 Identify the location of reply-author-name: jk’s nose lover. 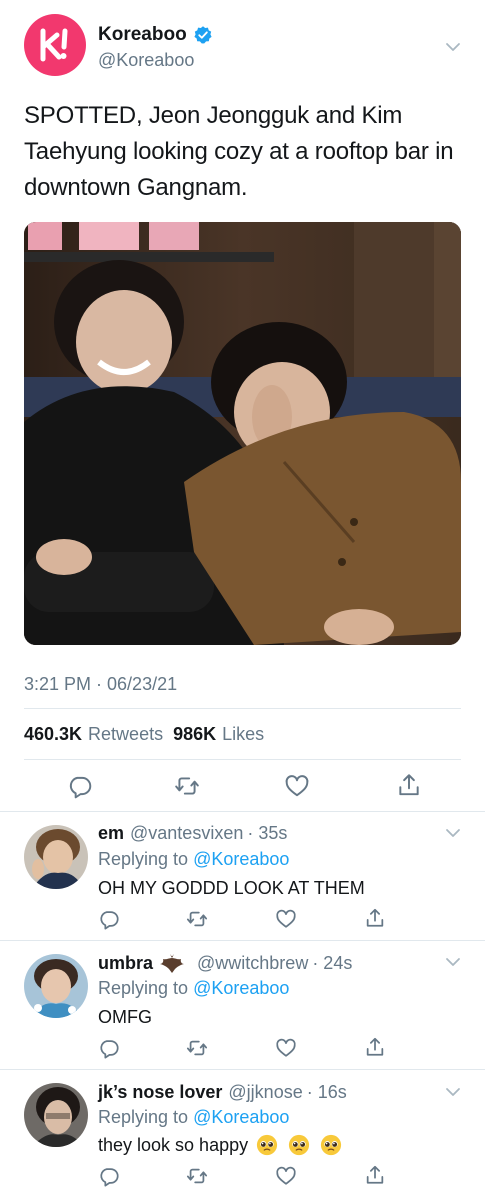
(160, 1092).